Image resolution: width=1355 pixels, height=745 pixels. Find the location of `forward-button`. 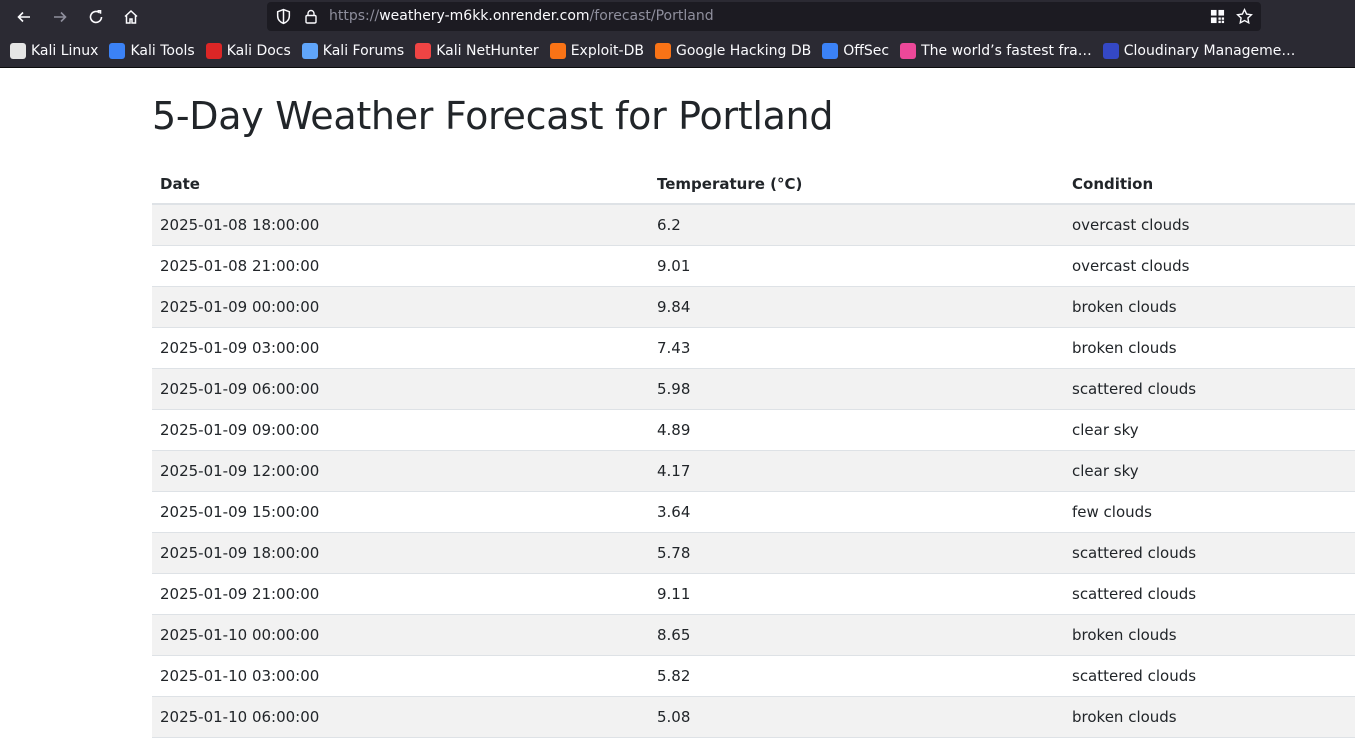

forward-button is located at coordinates (60, 17).